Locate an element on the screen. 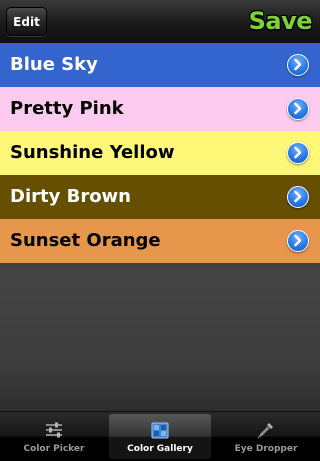  tab-eye-dropper: Eye Dropper is located at coordinates (266, 436).